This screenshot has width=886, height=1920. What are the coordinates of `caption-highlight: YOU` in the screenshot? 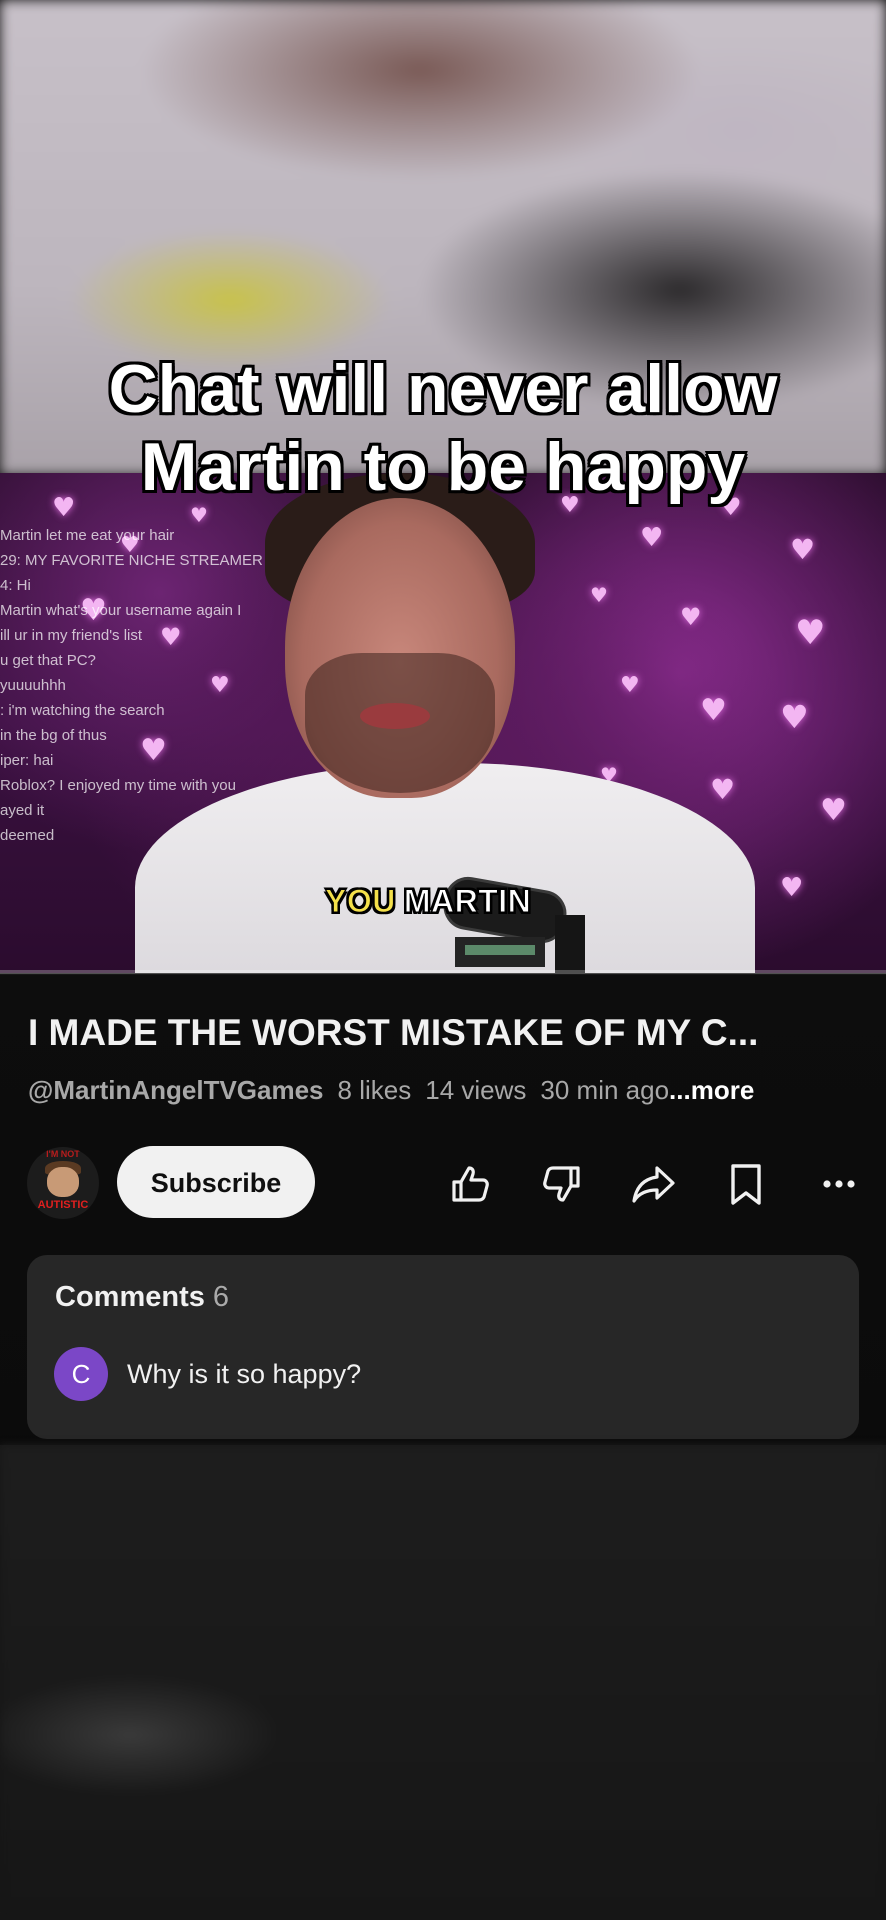 It's located at (360, 901).